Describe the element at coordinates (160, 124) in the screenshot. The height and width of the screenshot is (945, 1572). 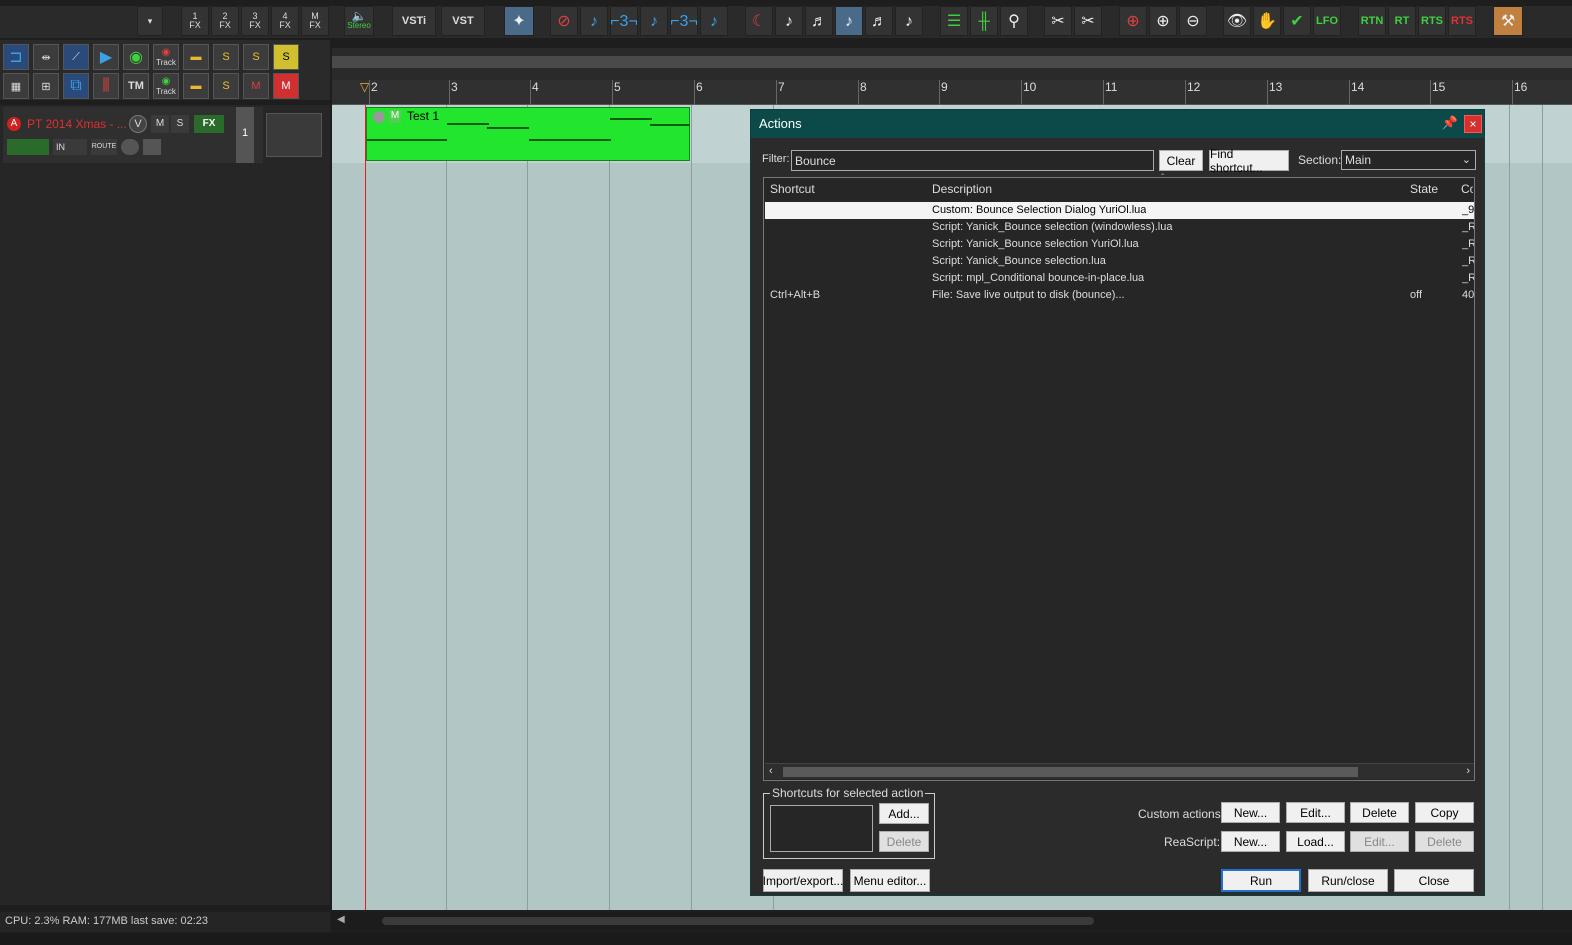
I see `mute-button: M` at that location.